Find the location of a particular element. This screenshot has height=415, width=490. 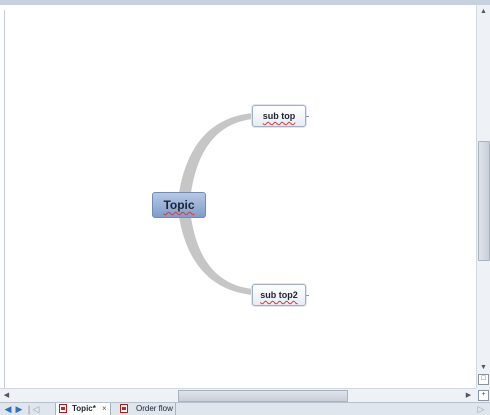

tab-label: Topic* is located at coordinates (84, 408).